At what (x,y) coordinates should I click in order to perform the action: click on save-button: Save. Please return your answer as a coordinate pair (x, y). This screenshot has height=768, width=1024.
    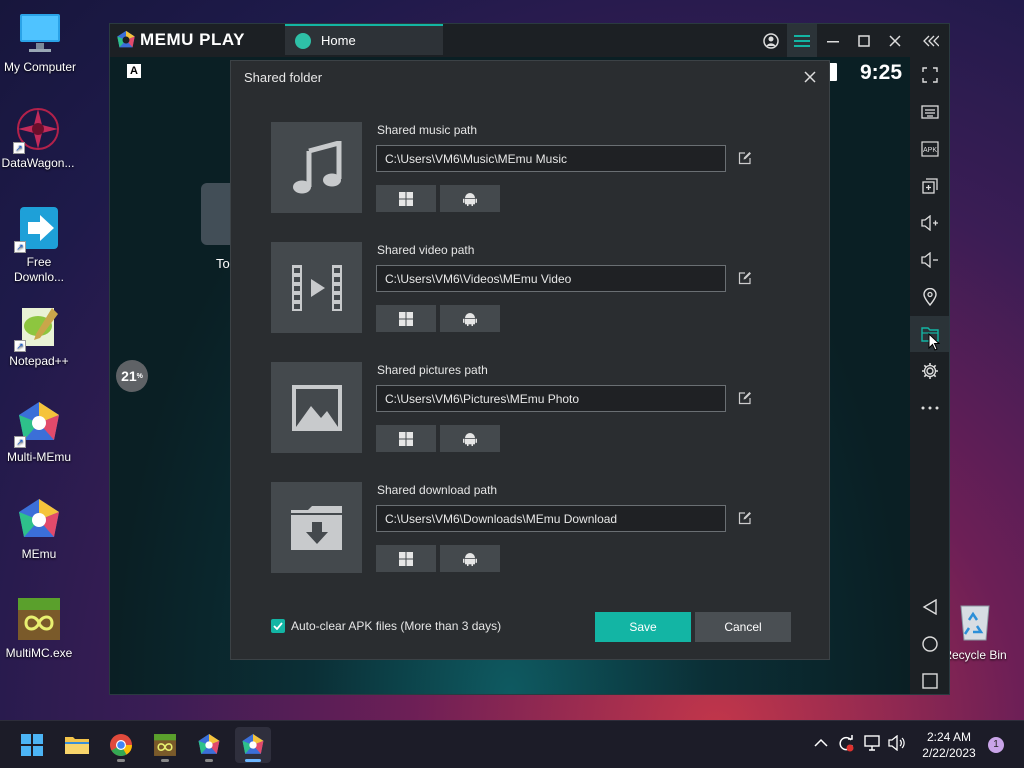
    Looking at the image, I should click on (643, 627).